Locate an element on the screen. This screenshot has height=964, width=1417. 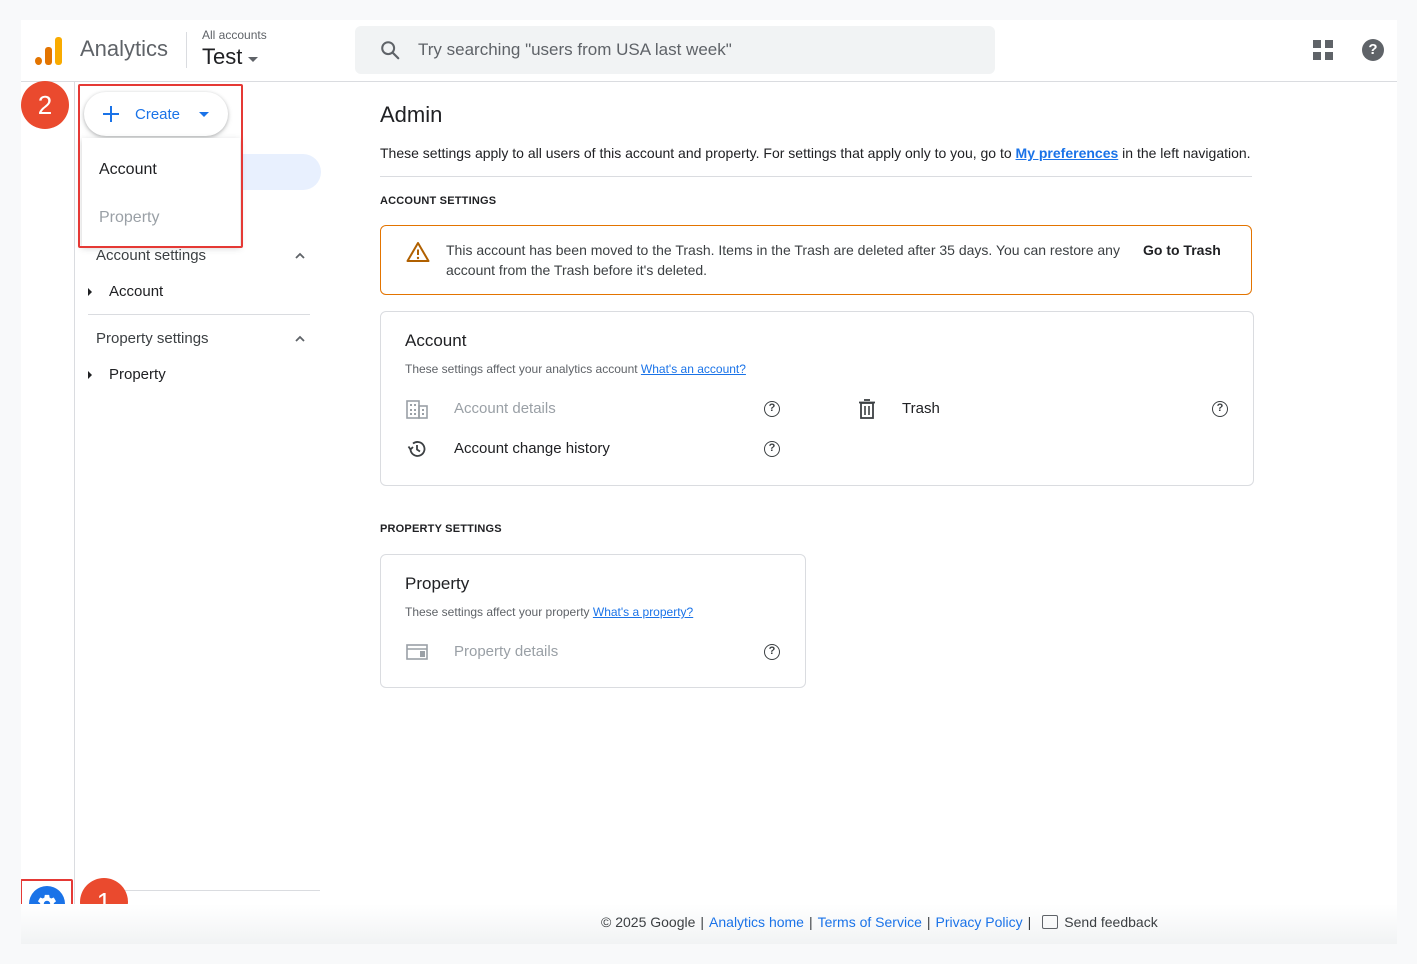
account-picker: Test is located at coordinates (230, 57).